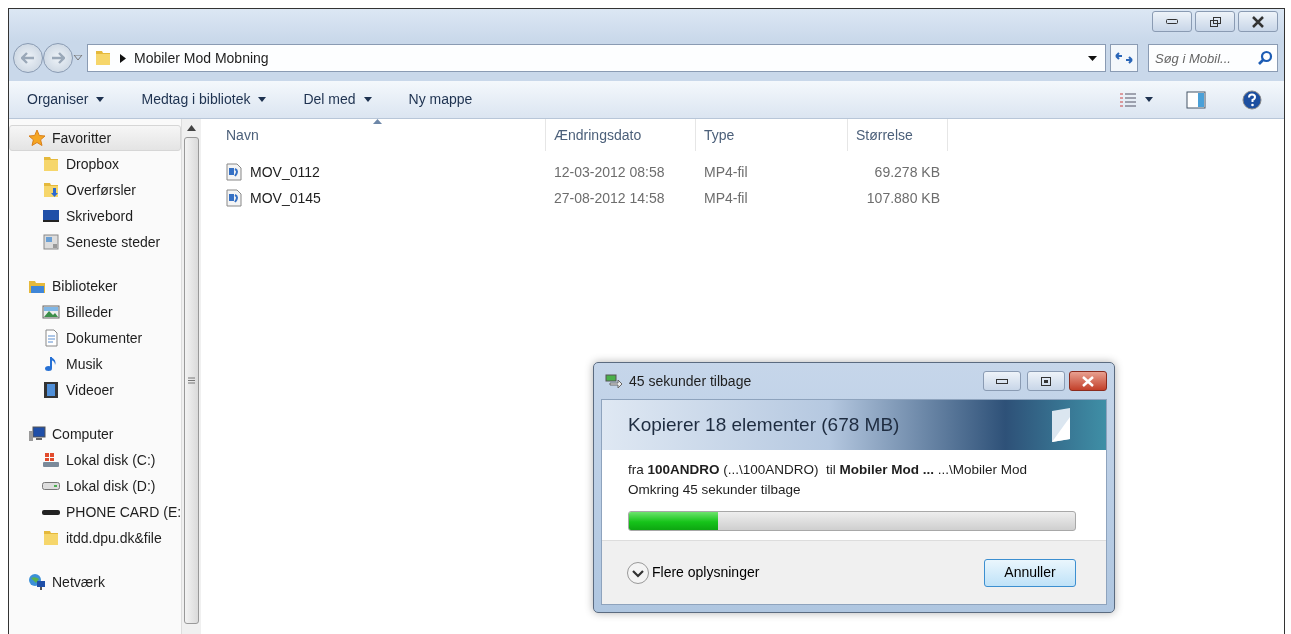 This screenshot has height=634, width=1291. Describe the element at coordinates (51, 512) in the screenshot. I see `card-reader-icon` at that location.